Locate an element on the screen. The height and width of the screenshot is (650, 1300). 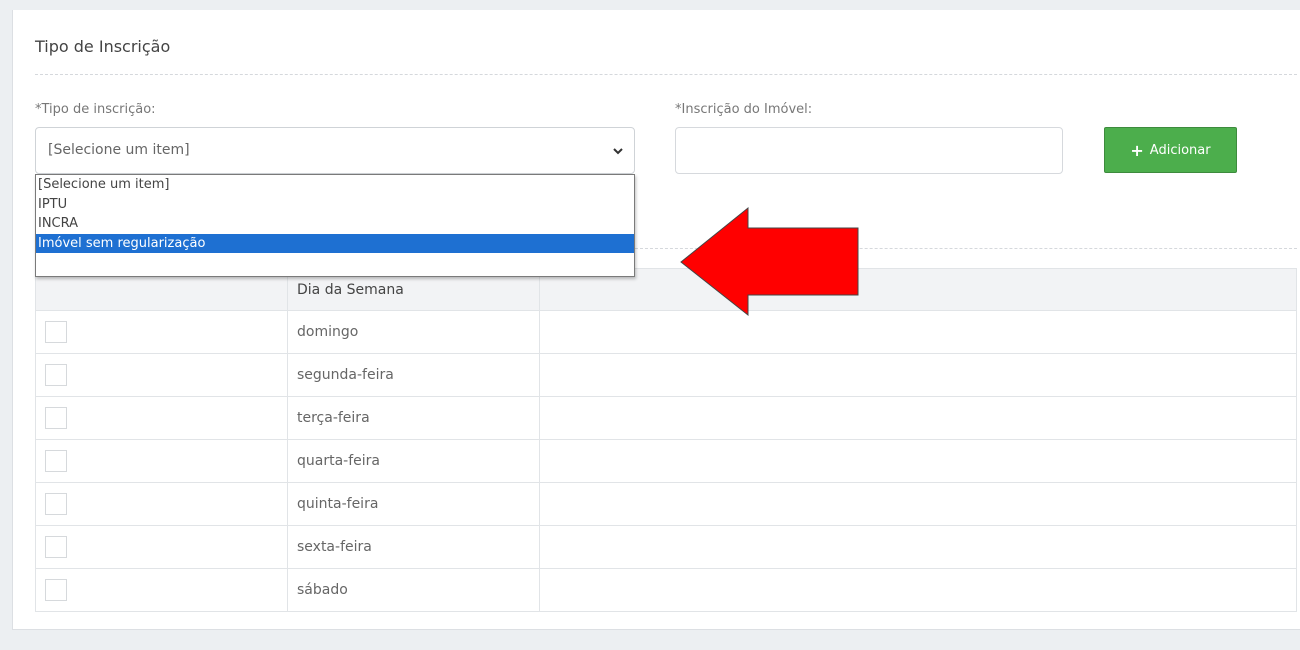
adicionar-label: Adicionar is located at coordinates (1180, 150).